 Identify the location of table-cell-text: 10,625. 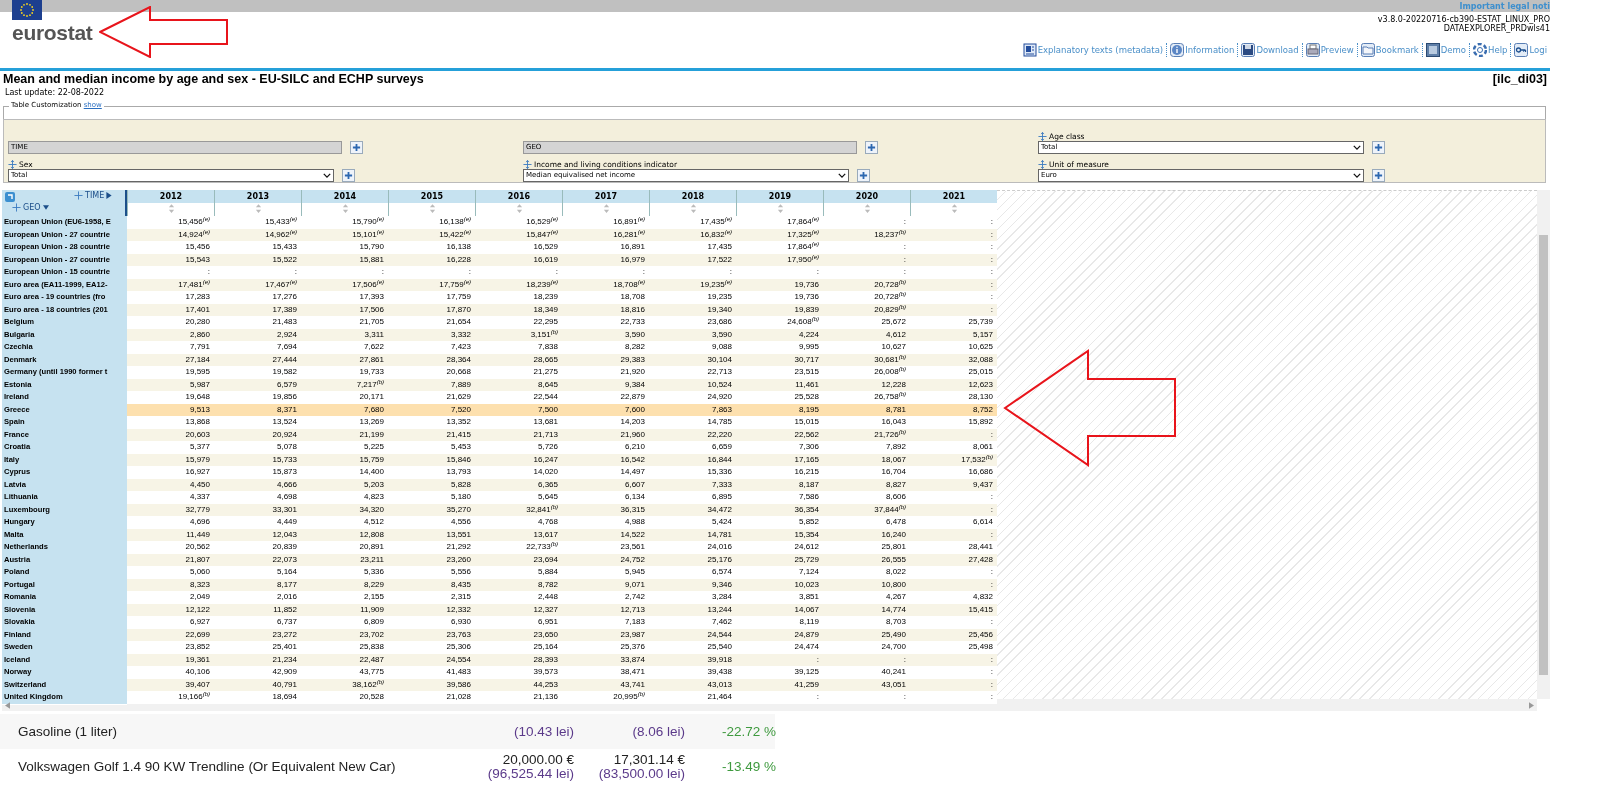
(980, 347).